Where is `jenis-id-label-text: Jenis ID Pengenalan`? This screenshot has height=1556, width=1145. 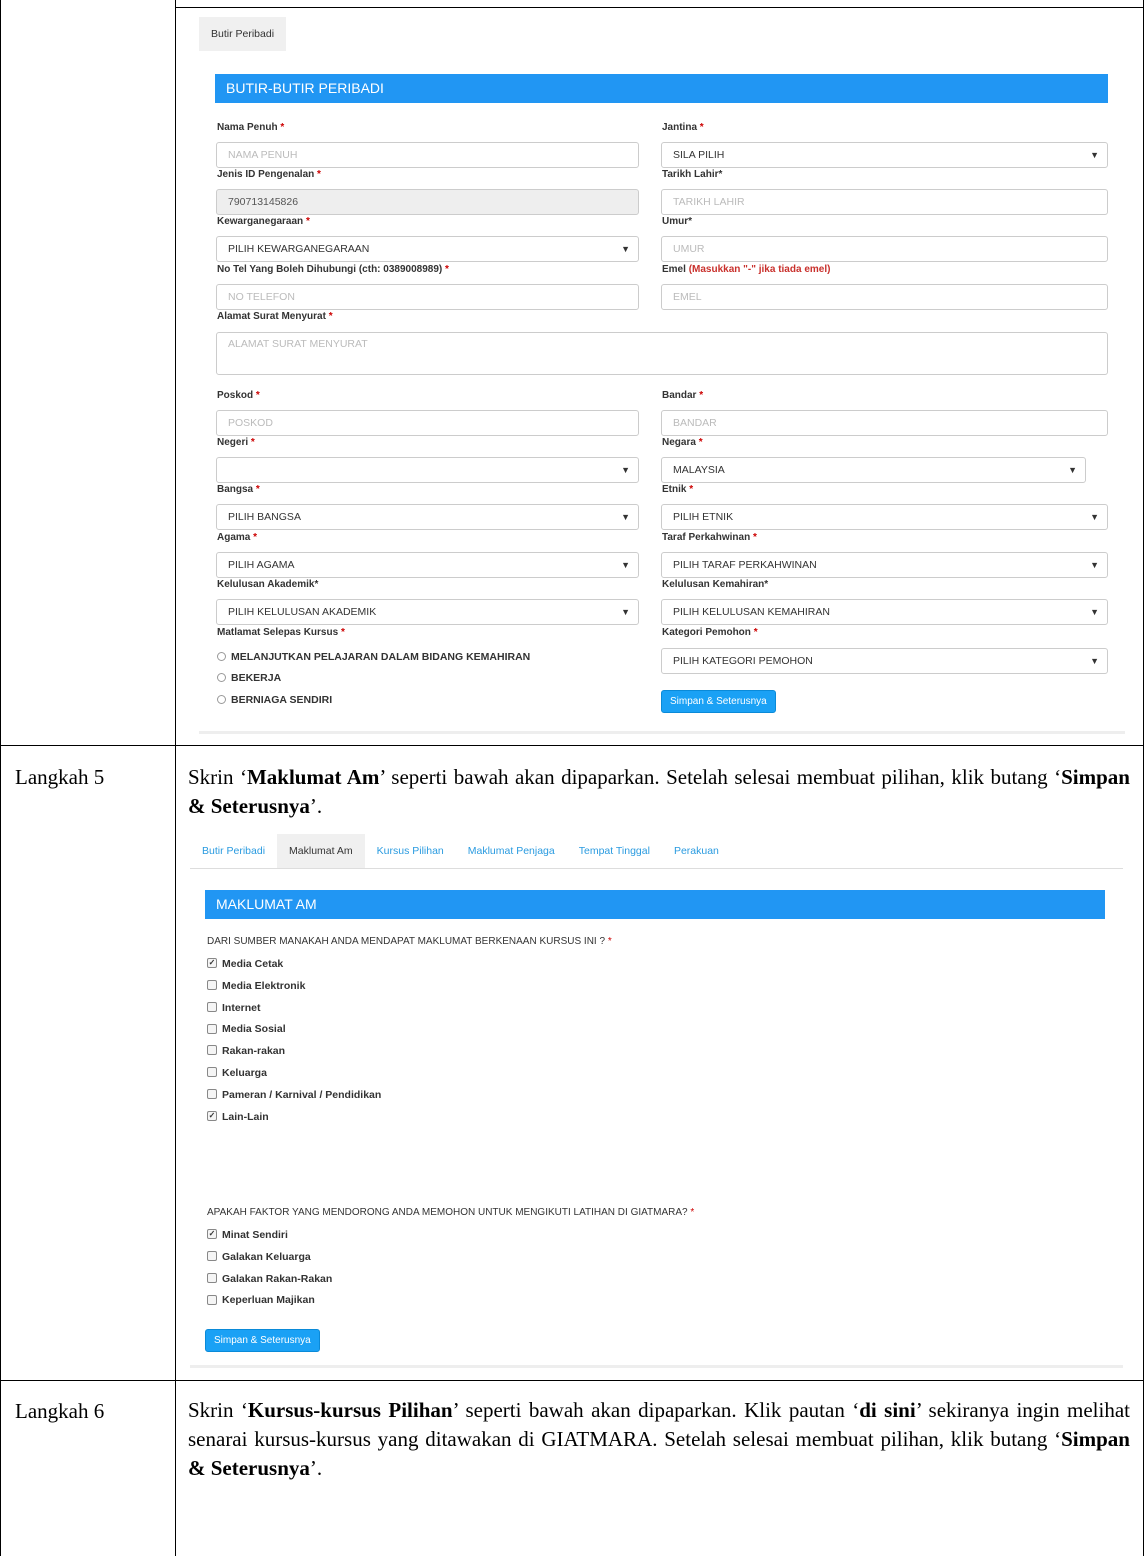 jenis-id-label-text: Jenis ID Pengenalan is located at coordinates (266, 174).